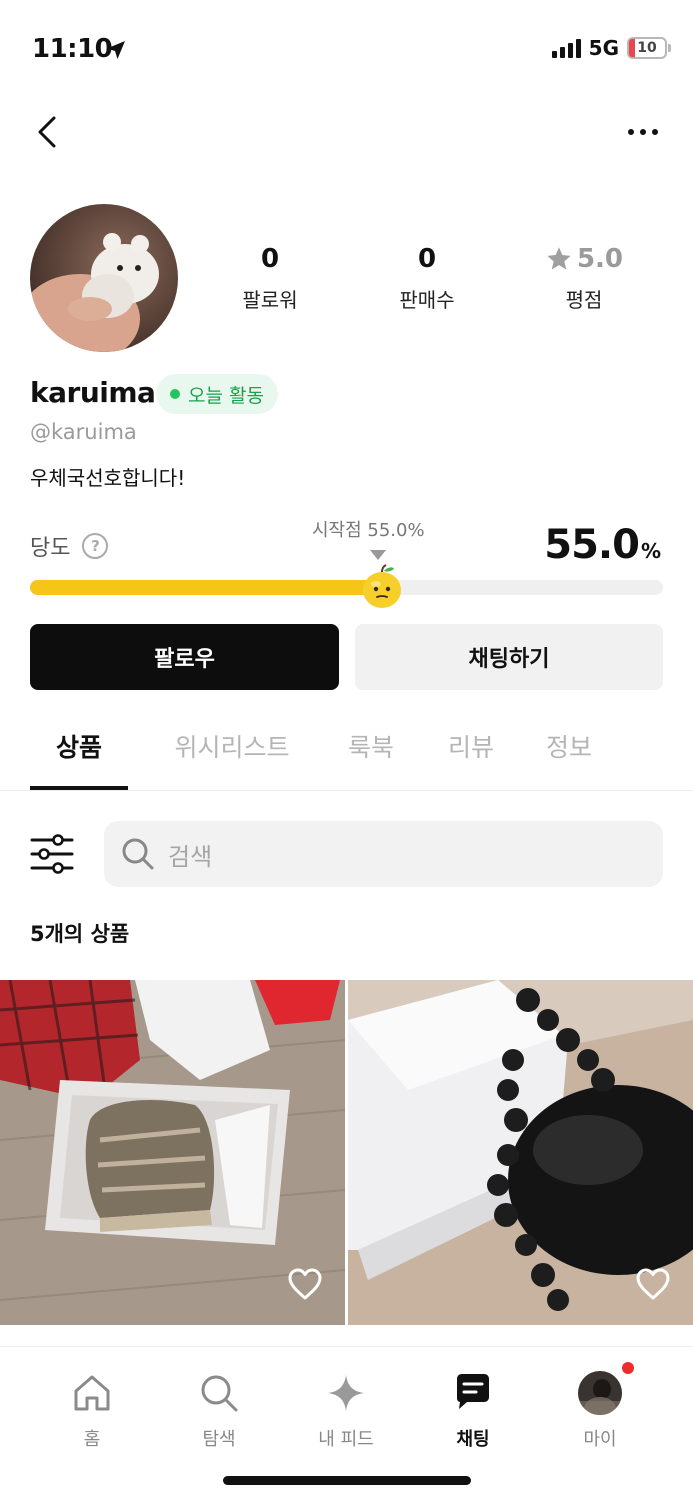  I want to click on product-count: 5개의 상품, so click(80, 934).